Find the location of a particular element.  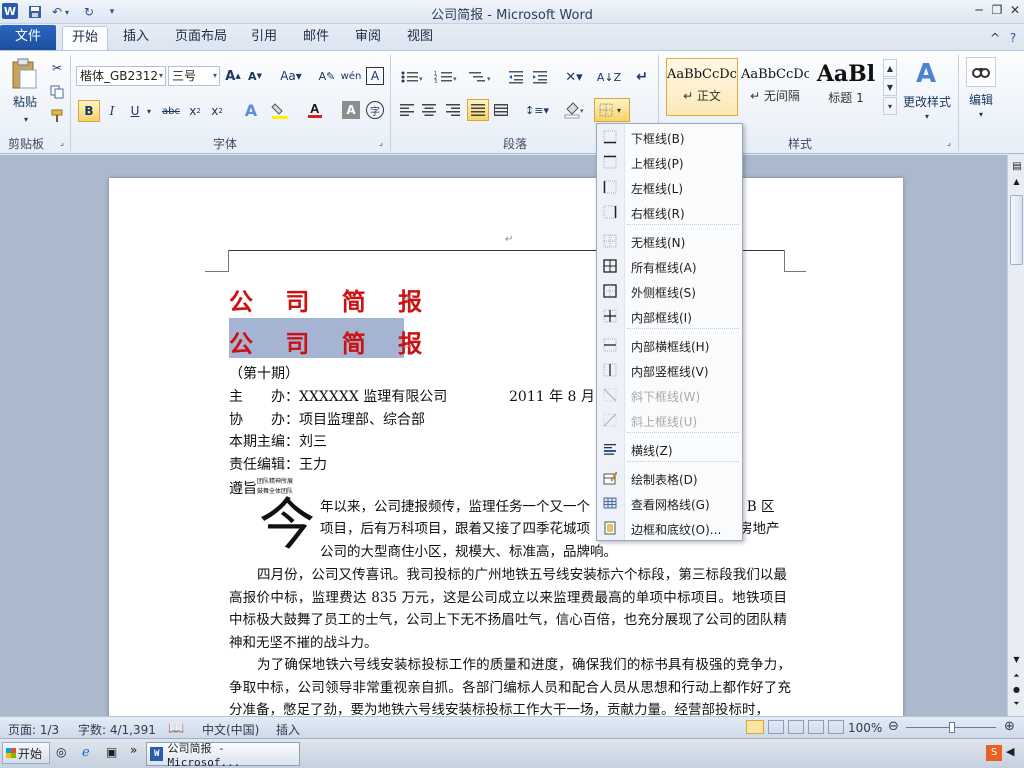

border-menu-item: 左框线(L) is located at coordinates (669, 187).